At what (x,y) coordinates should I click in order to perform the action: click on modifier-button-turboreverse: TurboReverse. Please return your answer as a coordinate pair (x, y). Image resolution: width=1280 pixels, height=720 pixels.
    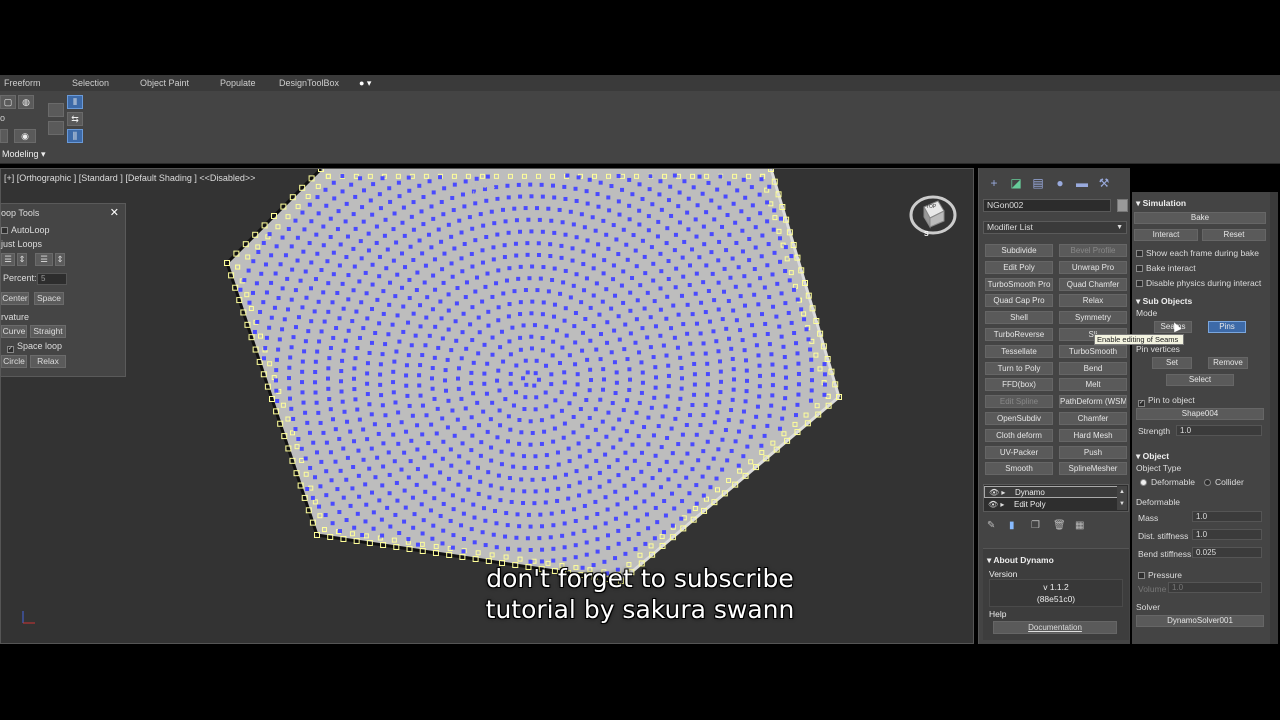
    Looking at the image, I should click on (1019, 334).